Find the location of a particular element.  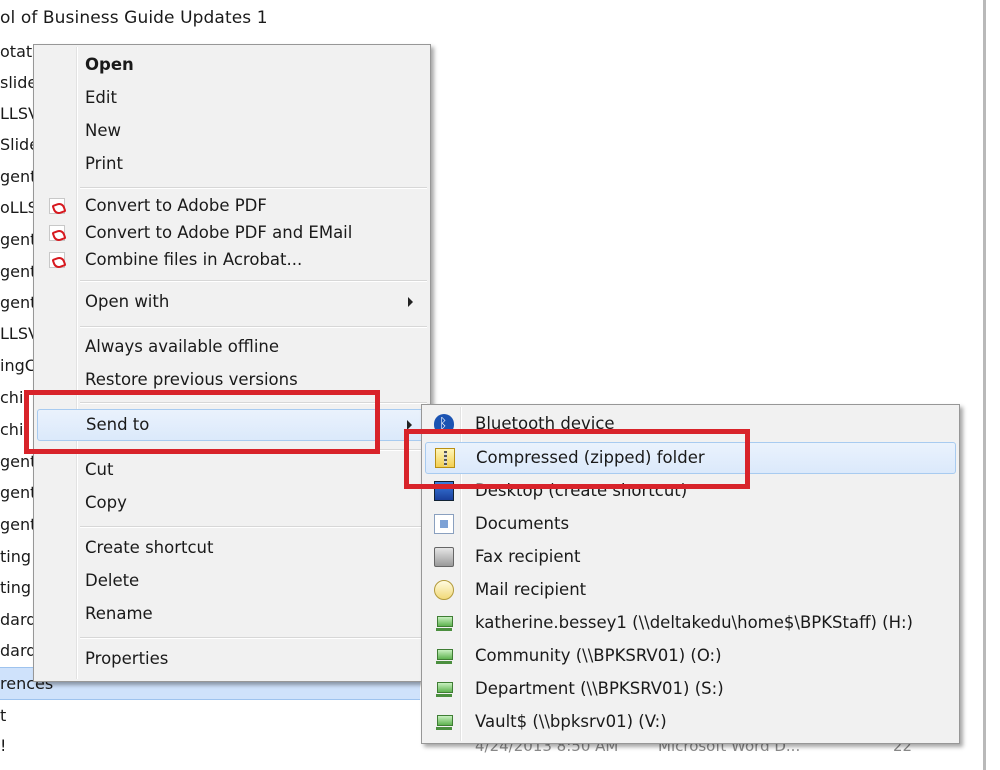

menu-item-label: Rename is located at coordinates (119, 613).